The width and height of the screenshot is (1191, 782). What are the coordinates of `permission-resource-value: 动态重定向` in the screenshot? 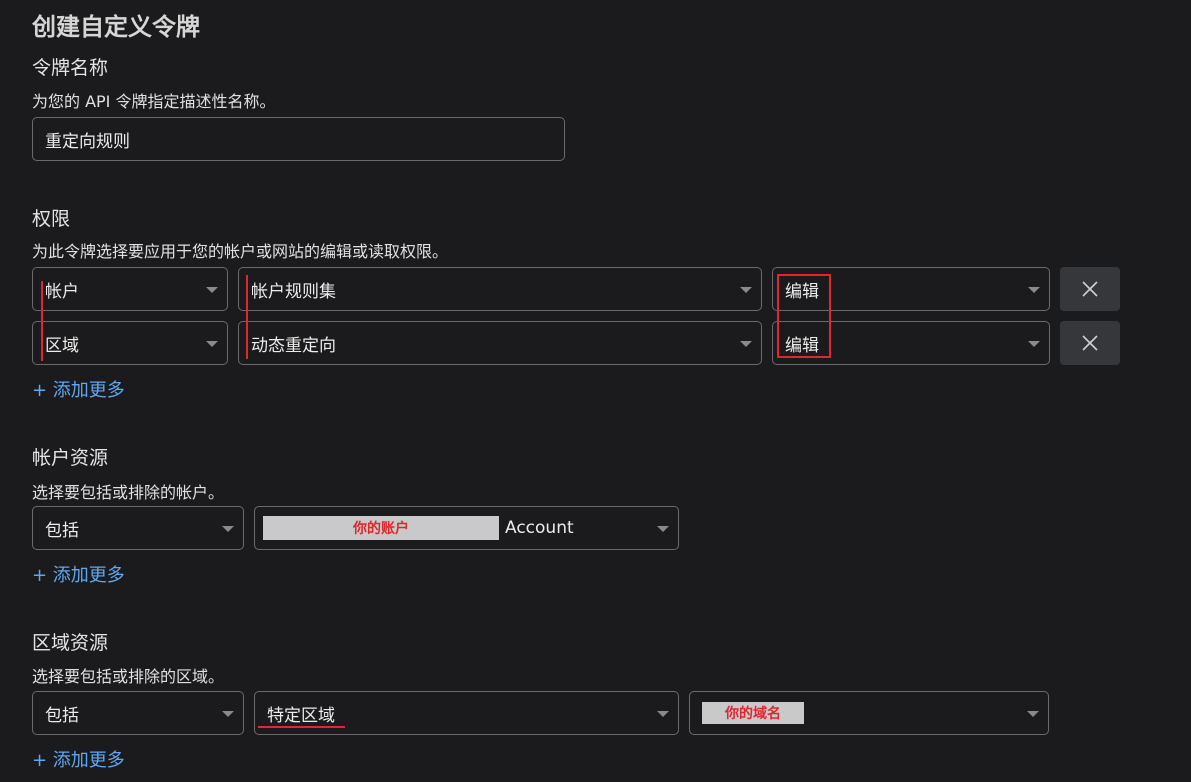 It's located at (293, 345).